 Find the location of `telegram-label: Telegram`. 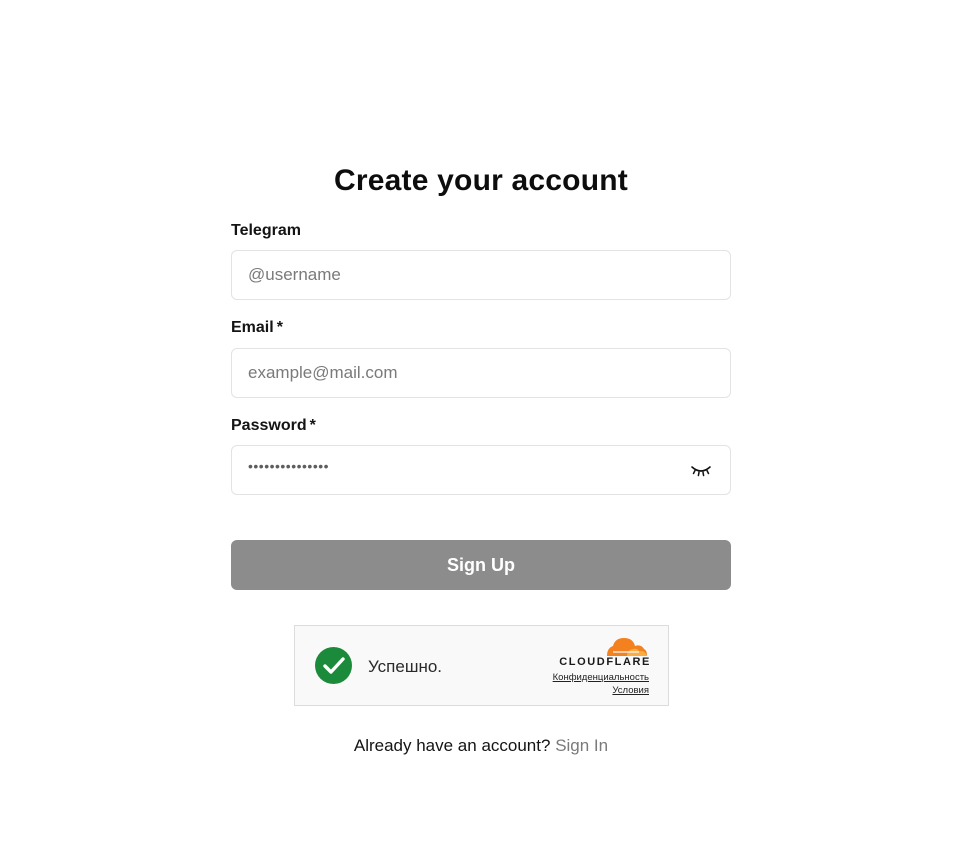

telegram-label: Telegram is located at coordinates (266, 231).